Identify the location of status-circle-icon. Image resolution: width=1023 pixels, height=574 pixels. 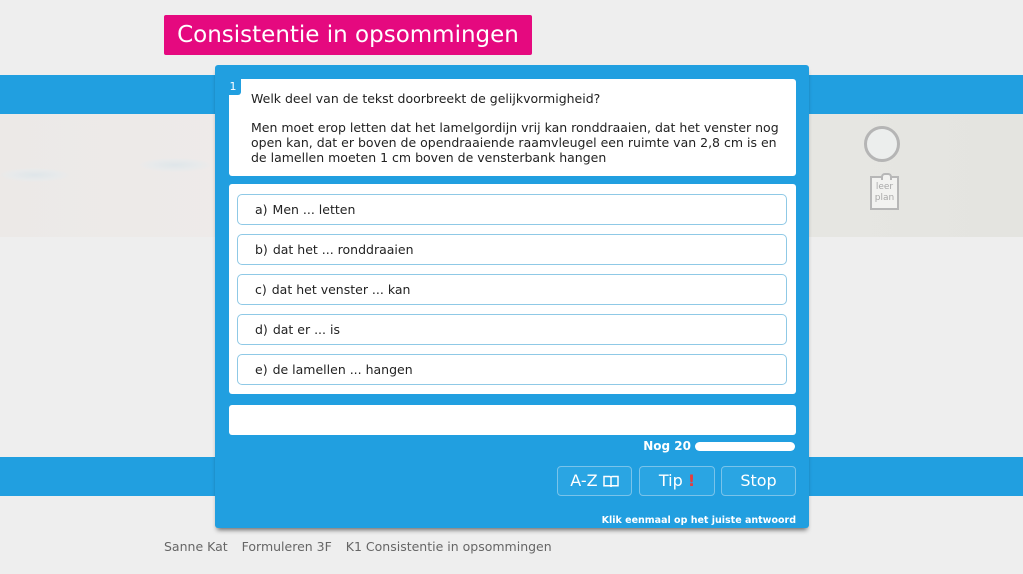
(882, 144).